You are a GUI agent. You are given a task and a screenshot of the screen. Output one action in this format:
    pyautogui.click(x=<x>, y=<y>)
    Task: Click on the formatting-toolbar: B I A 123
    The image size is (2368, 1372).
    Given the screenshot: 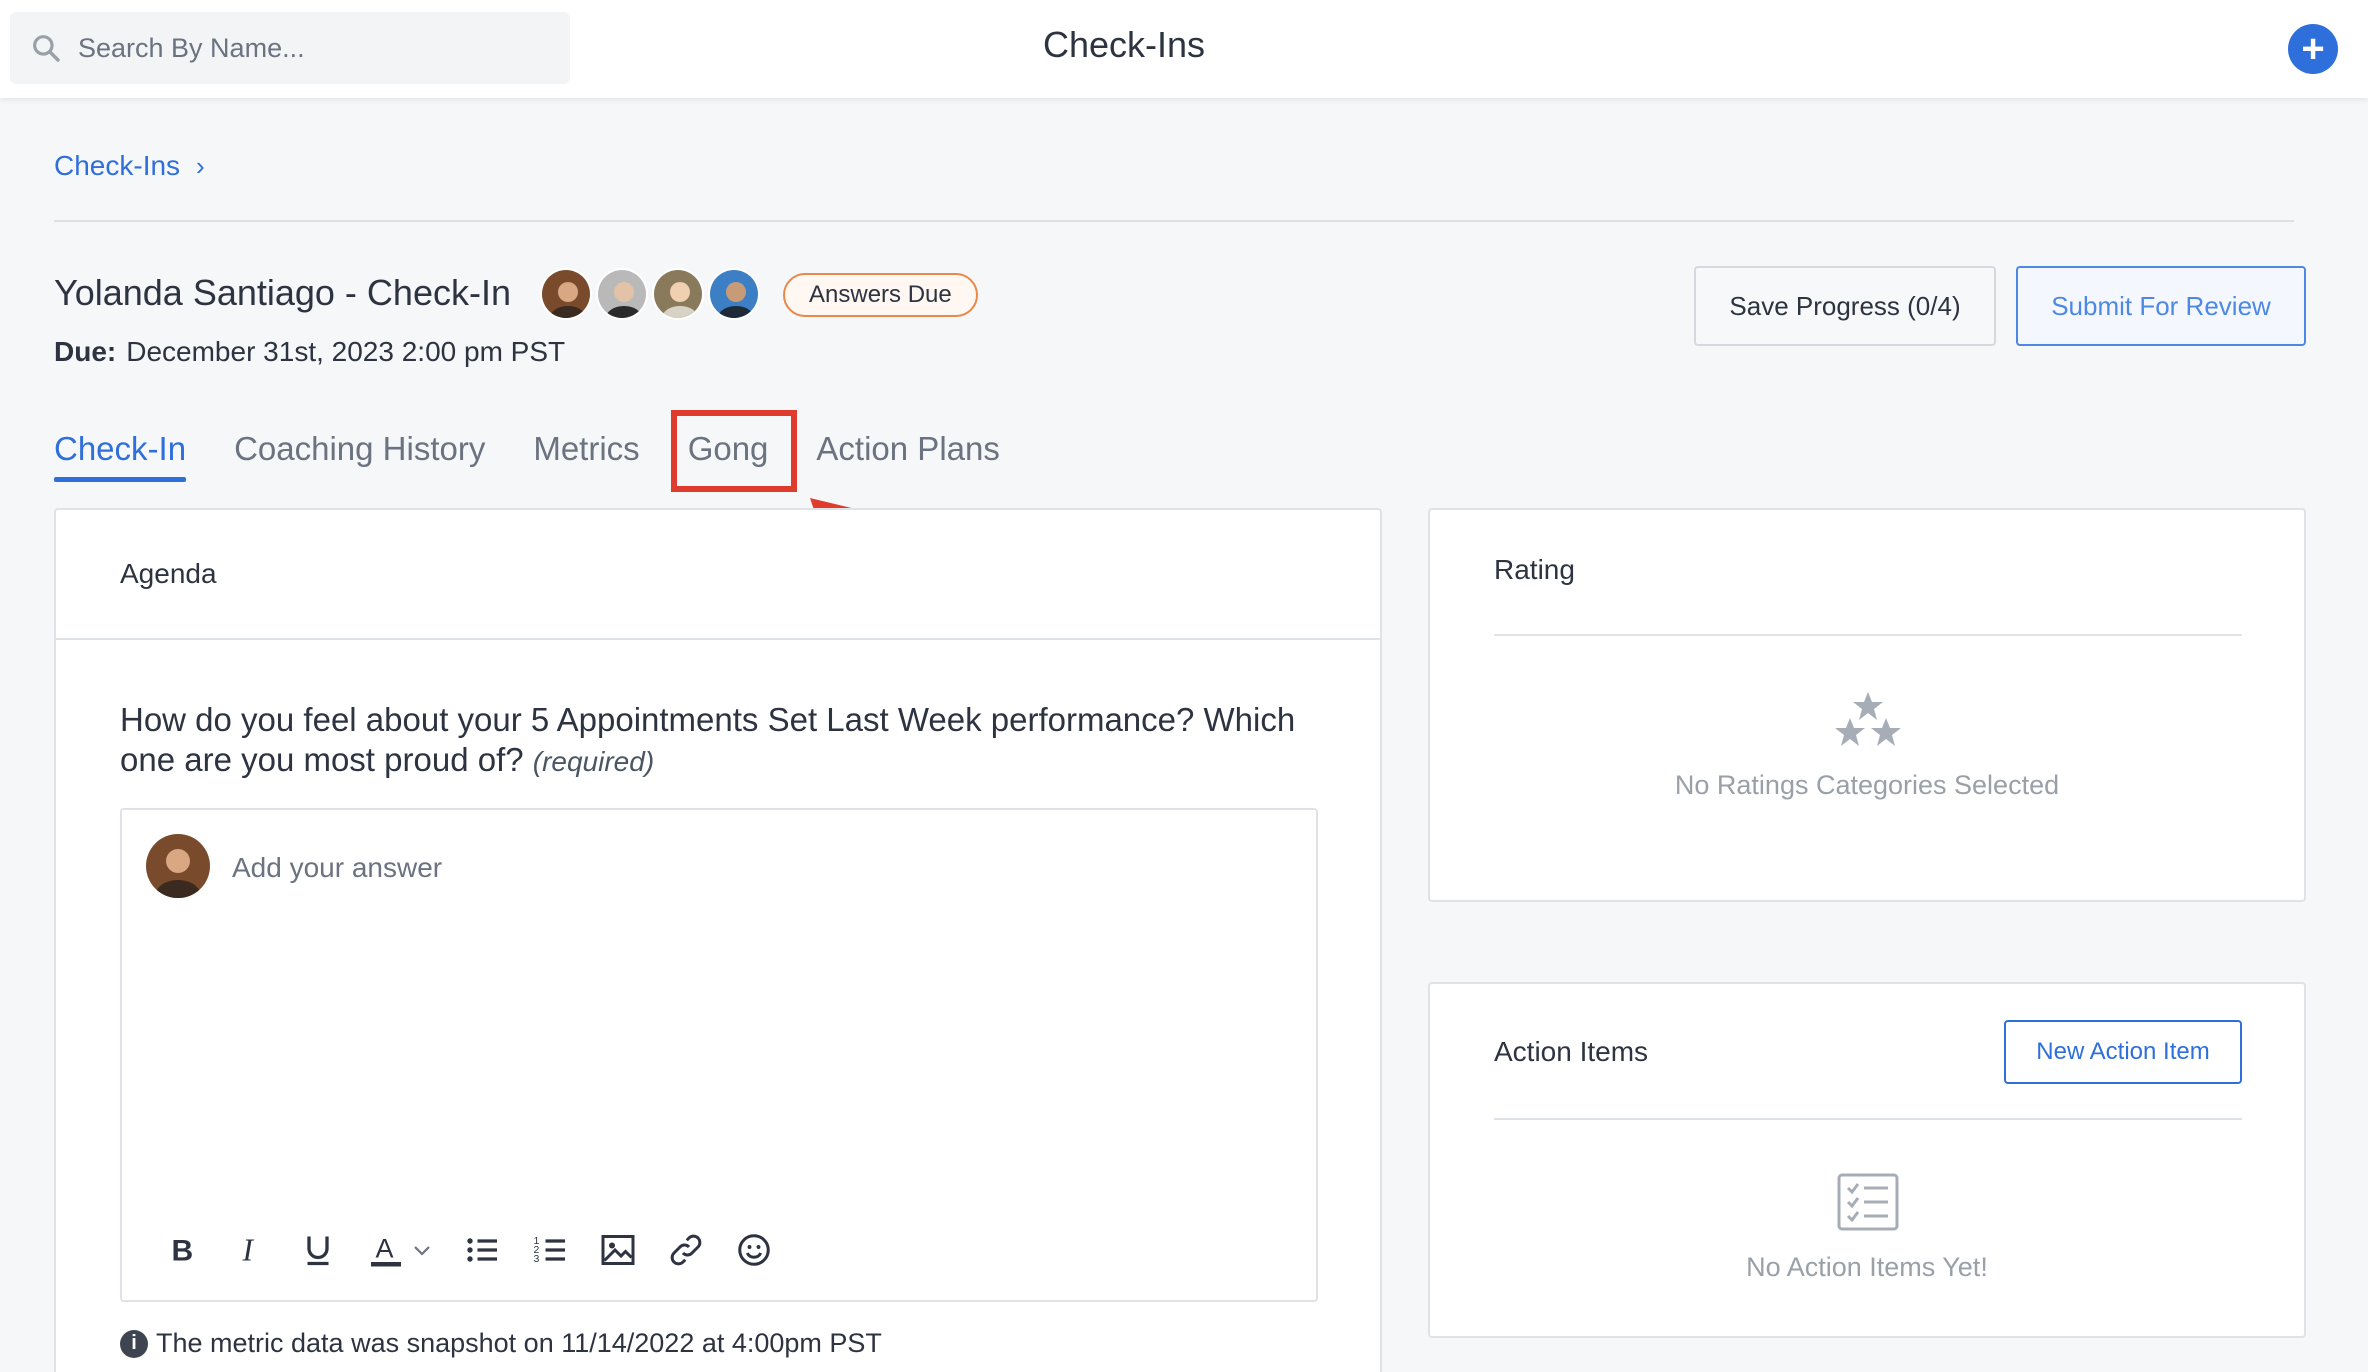 What is the action you would take?
    pyautogui.click(x=482, y=1250)
    